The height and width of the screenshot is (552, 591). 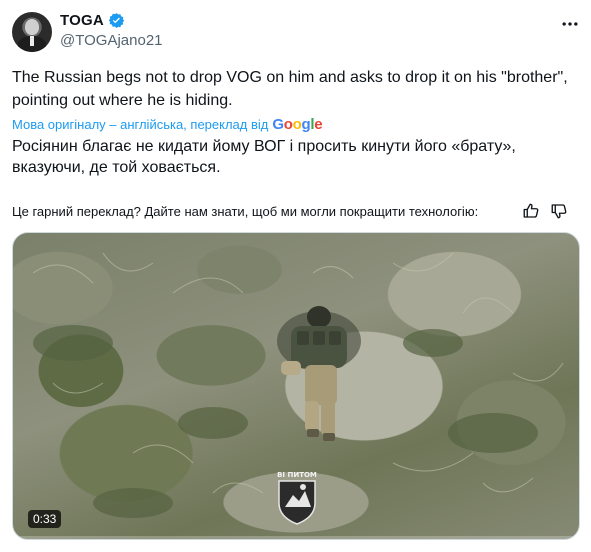 I want to click on watermark-text: ВІ ПИТОМ, so click(x=297, y=475).